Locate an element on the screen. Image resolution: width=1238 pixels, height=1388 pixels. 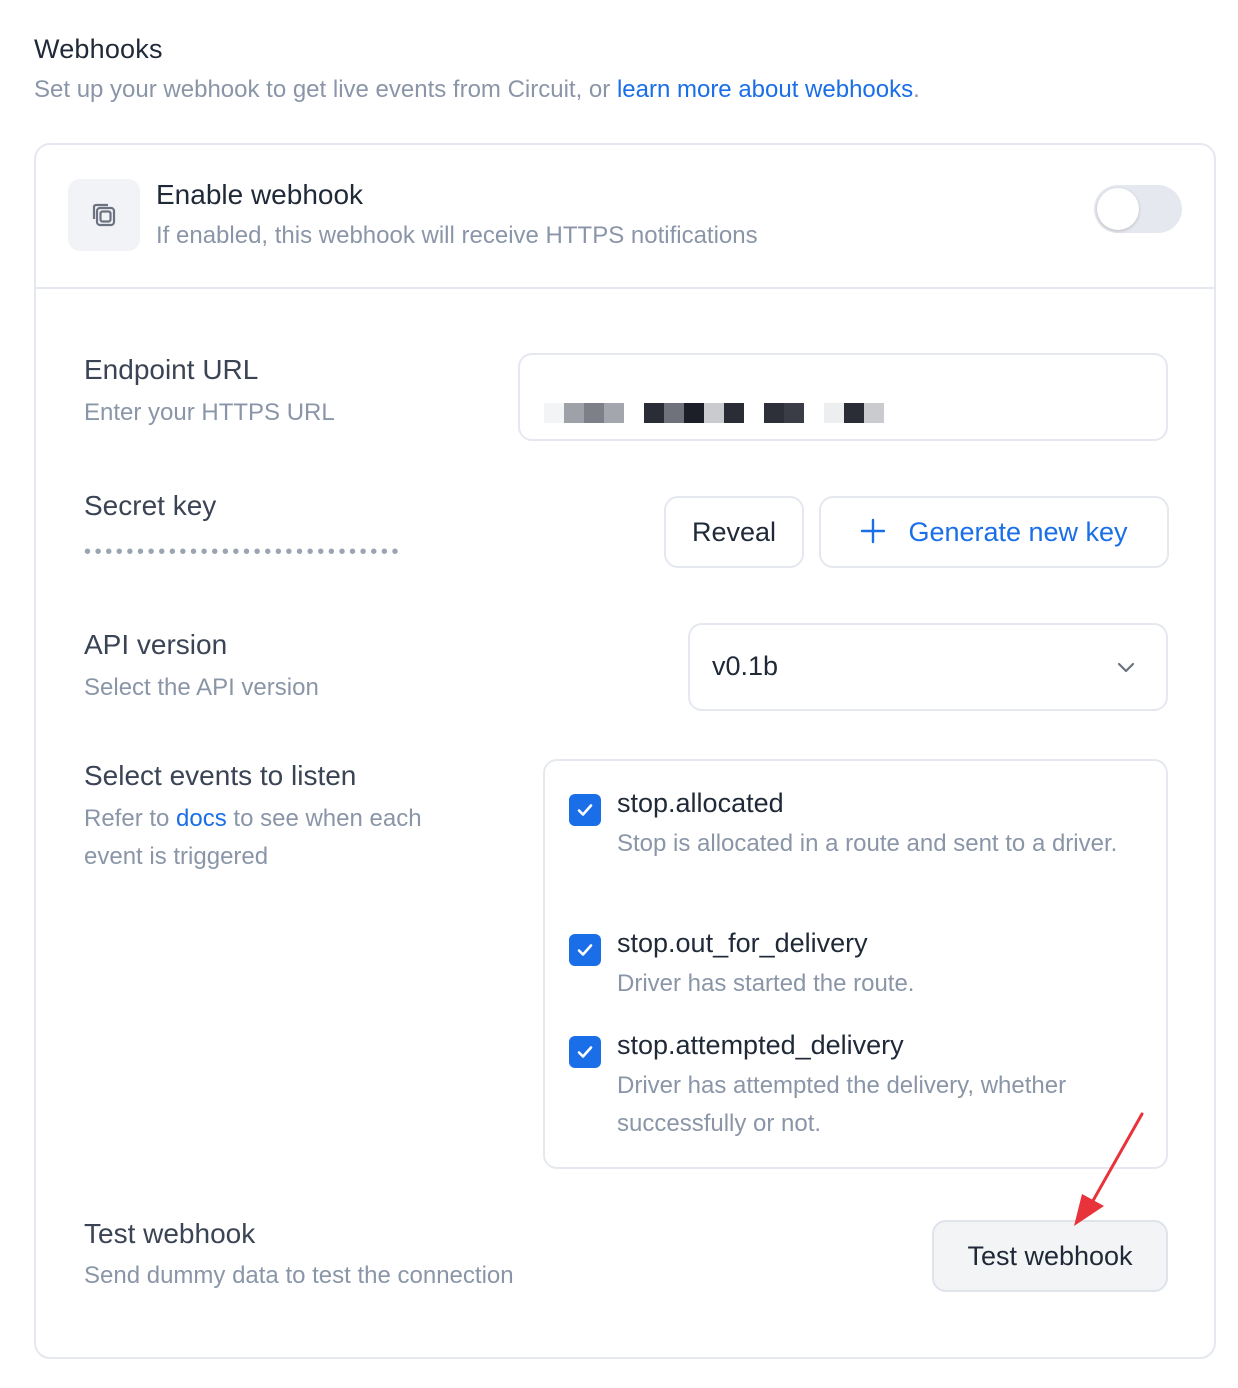
event-checkbox-stop-out-for-delivery is located at coordinates (585, 950).